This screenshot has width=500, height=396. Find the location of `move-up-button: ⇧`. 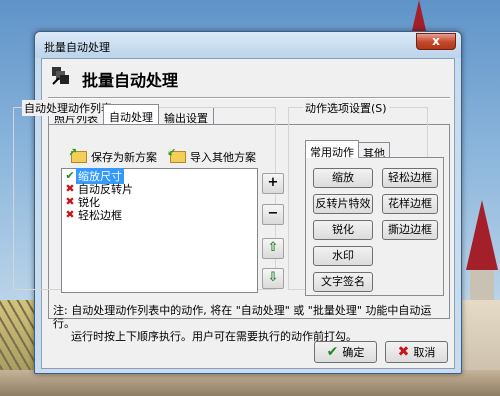

move-up-button: ⇧ is located at coordinates (273, 248).